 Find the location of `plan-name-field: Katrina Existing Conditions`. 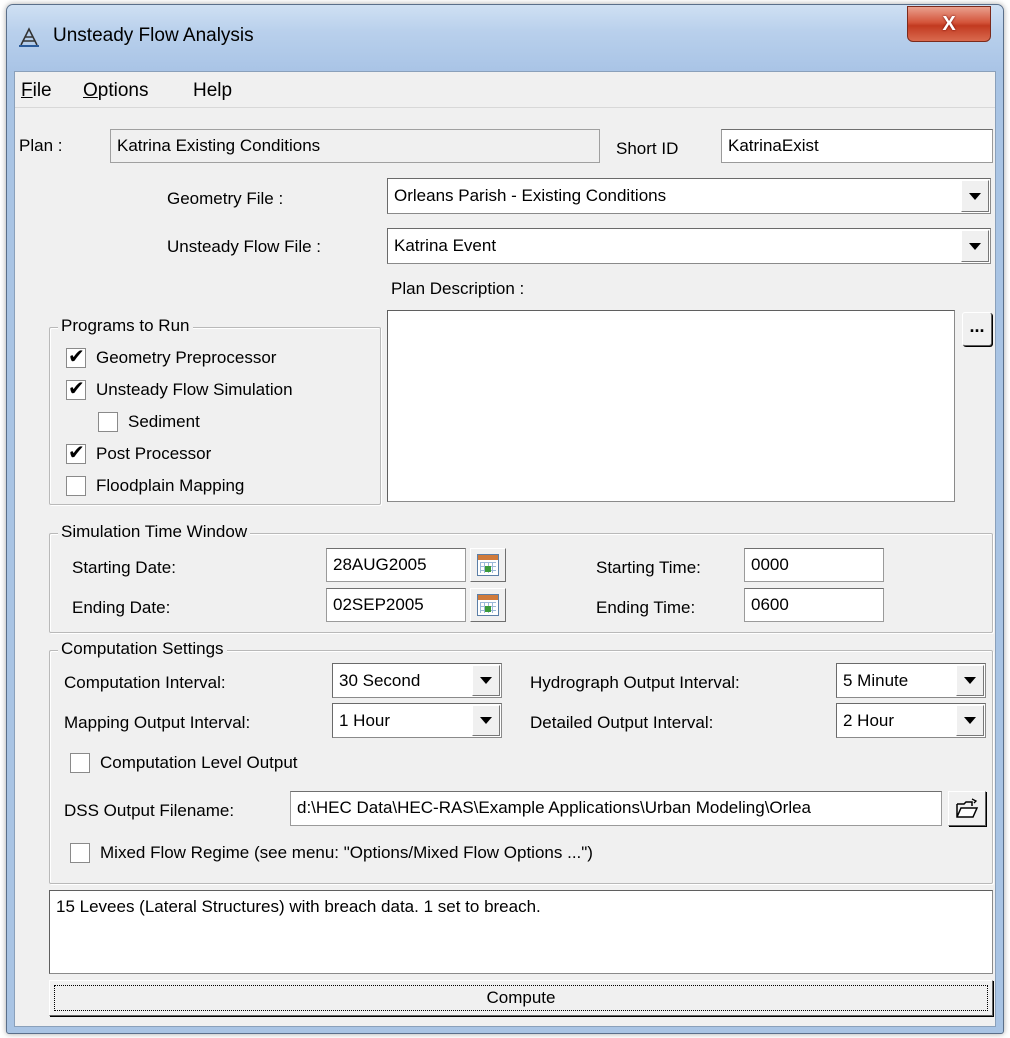

plan-name-field: Katrina Existing Conditions is located at coordinates (355, 146).